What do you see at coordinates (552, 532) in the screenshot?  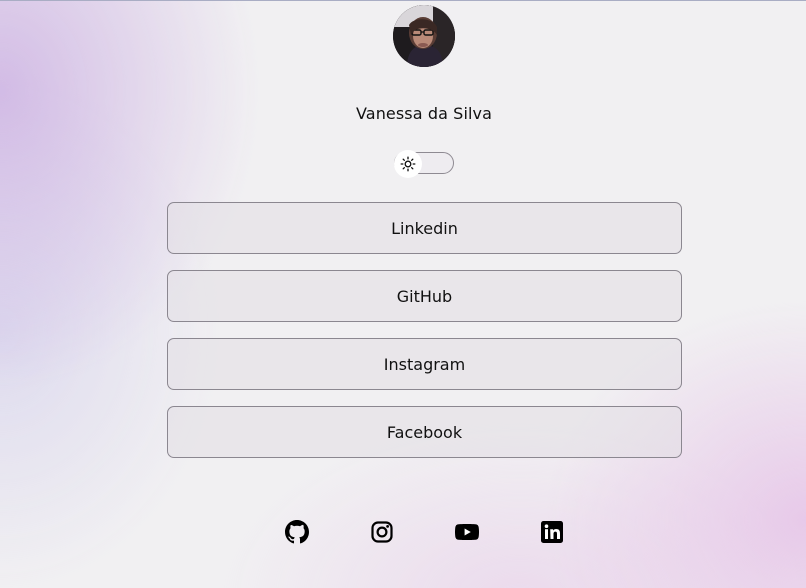 I see `linkedin-icon` at bounding box center [552, 532].